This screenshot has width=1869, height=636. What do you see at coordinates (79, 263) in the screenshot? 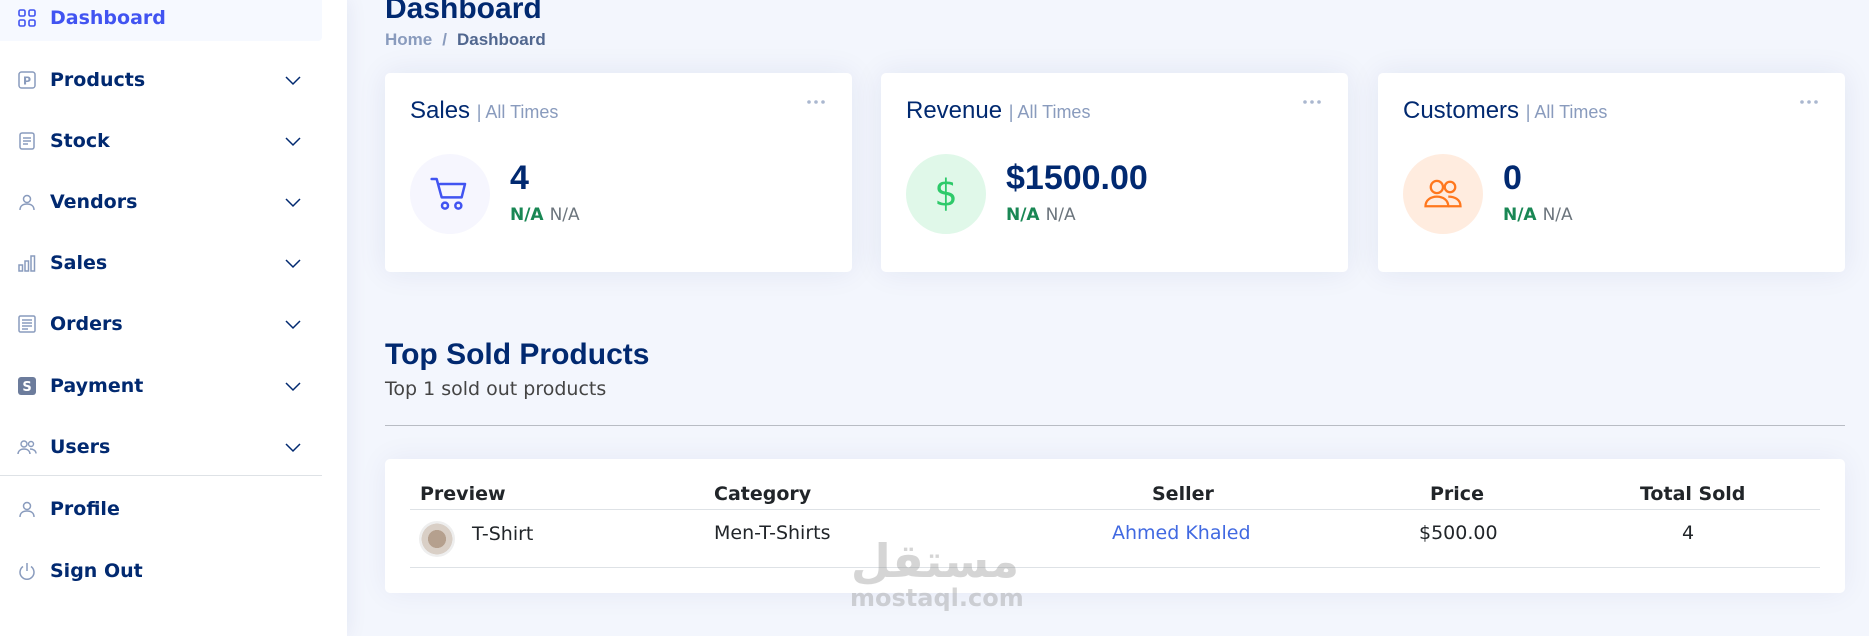
I see `sidebar-item-label: Sales` at bounding box center [79, 263].